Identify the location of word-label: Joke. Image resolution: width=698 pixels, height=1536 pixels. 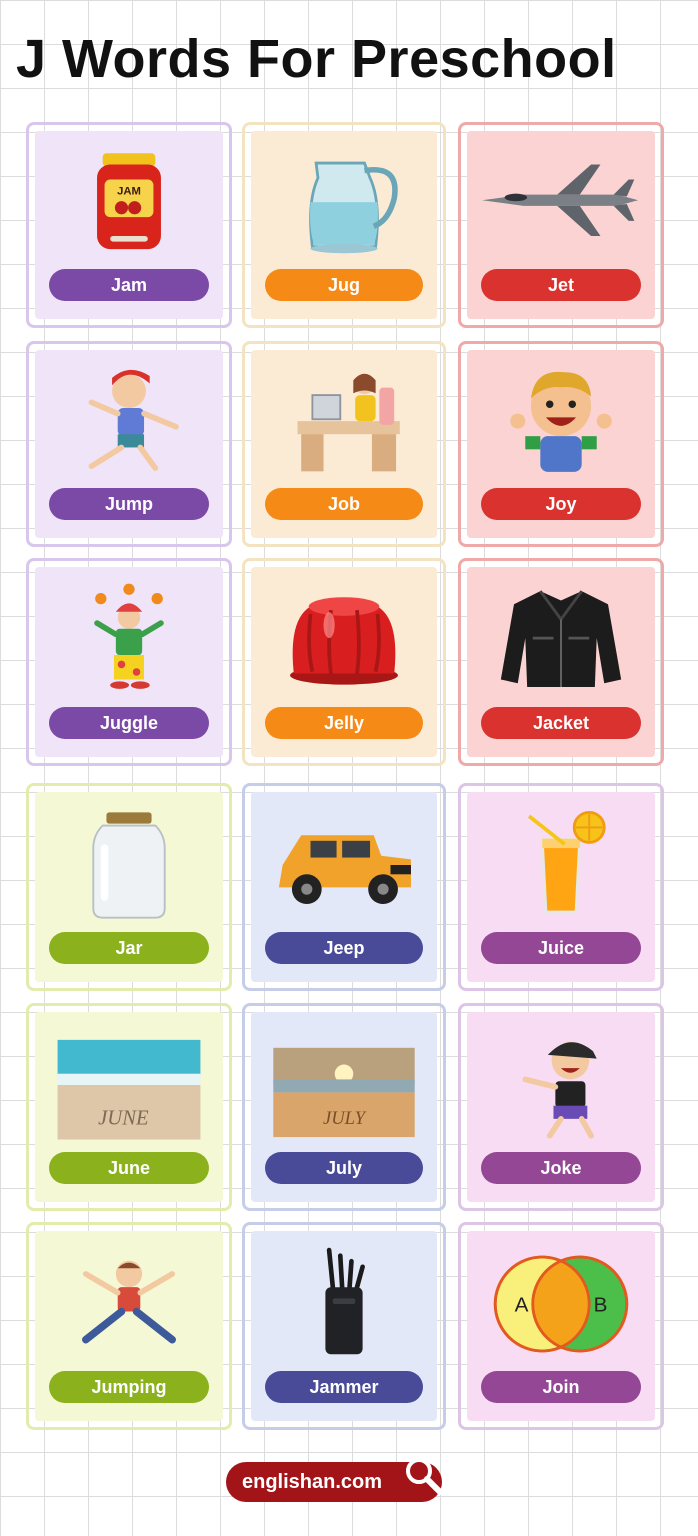
(561, 1168).